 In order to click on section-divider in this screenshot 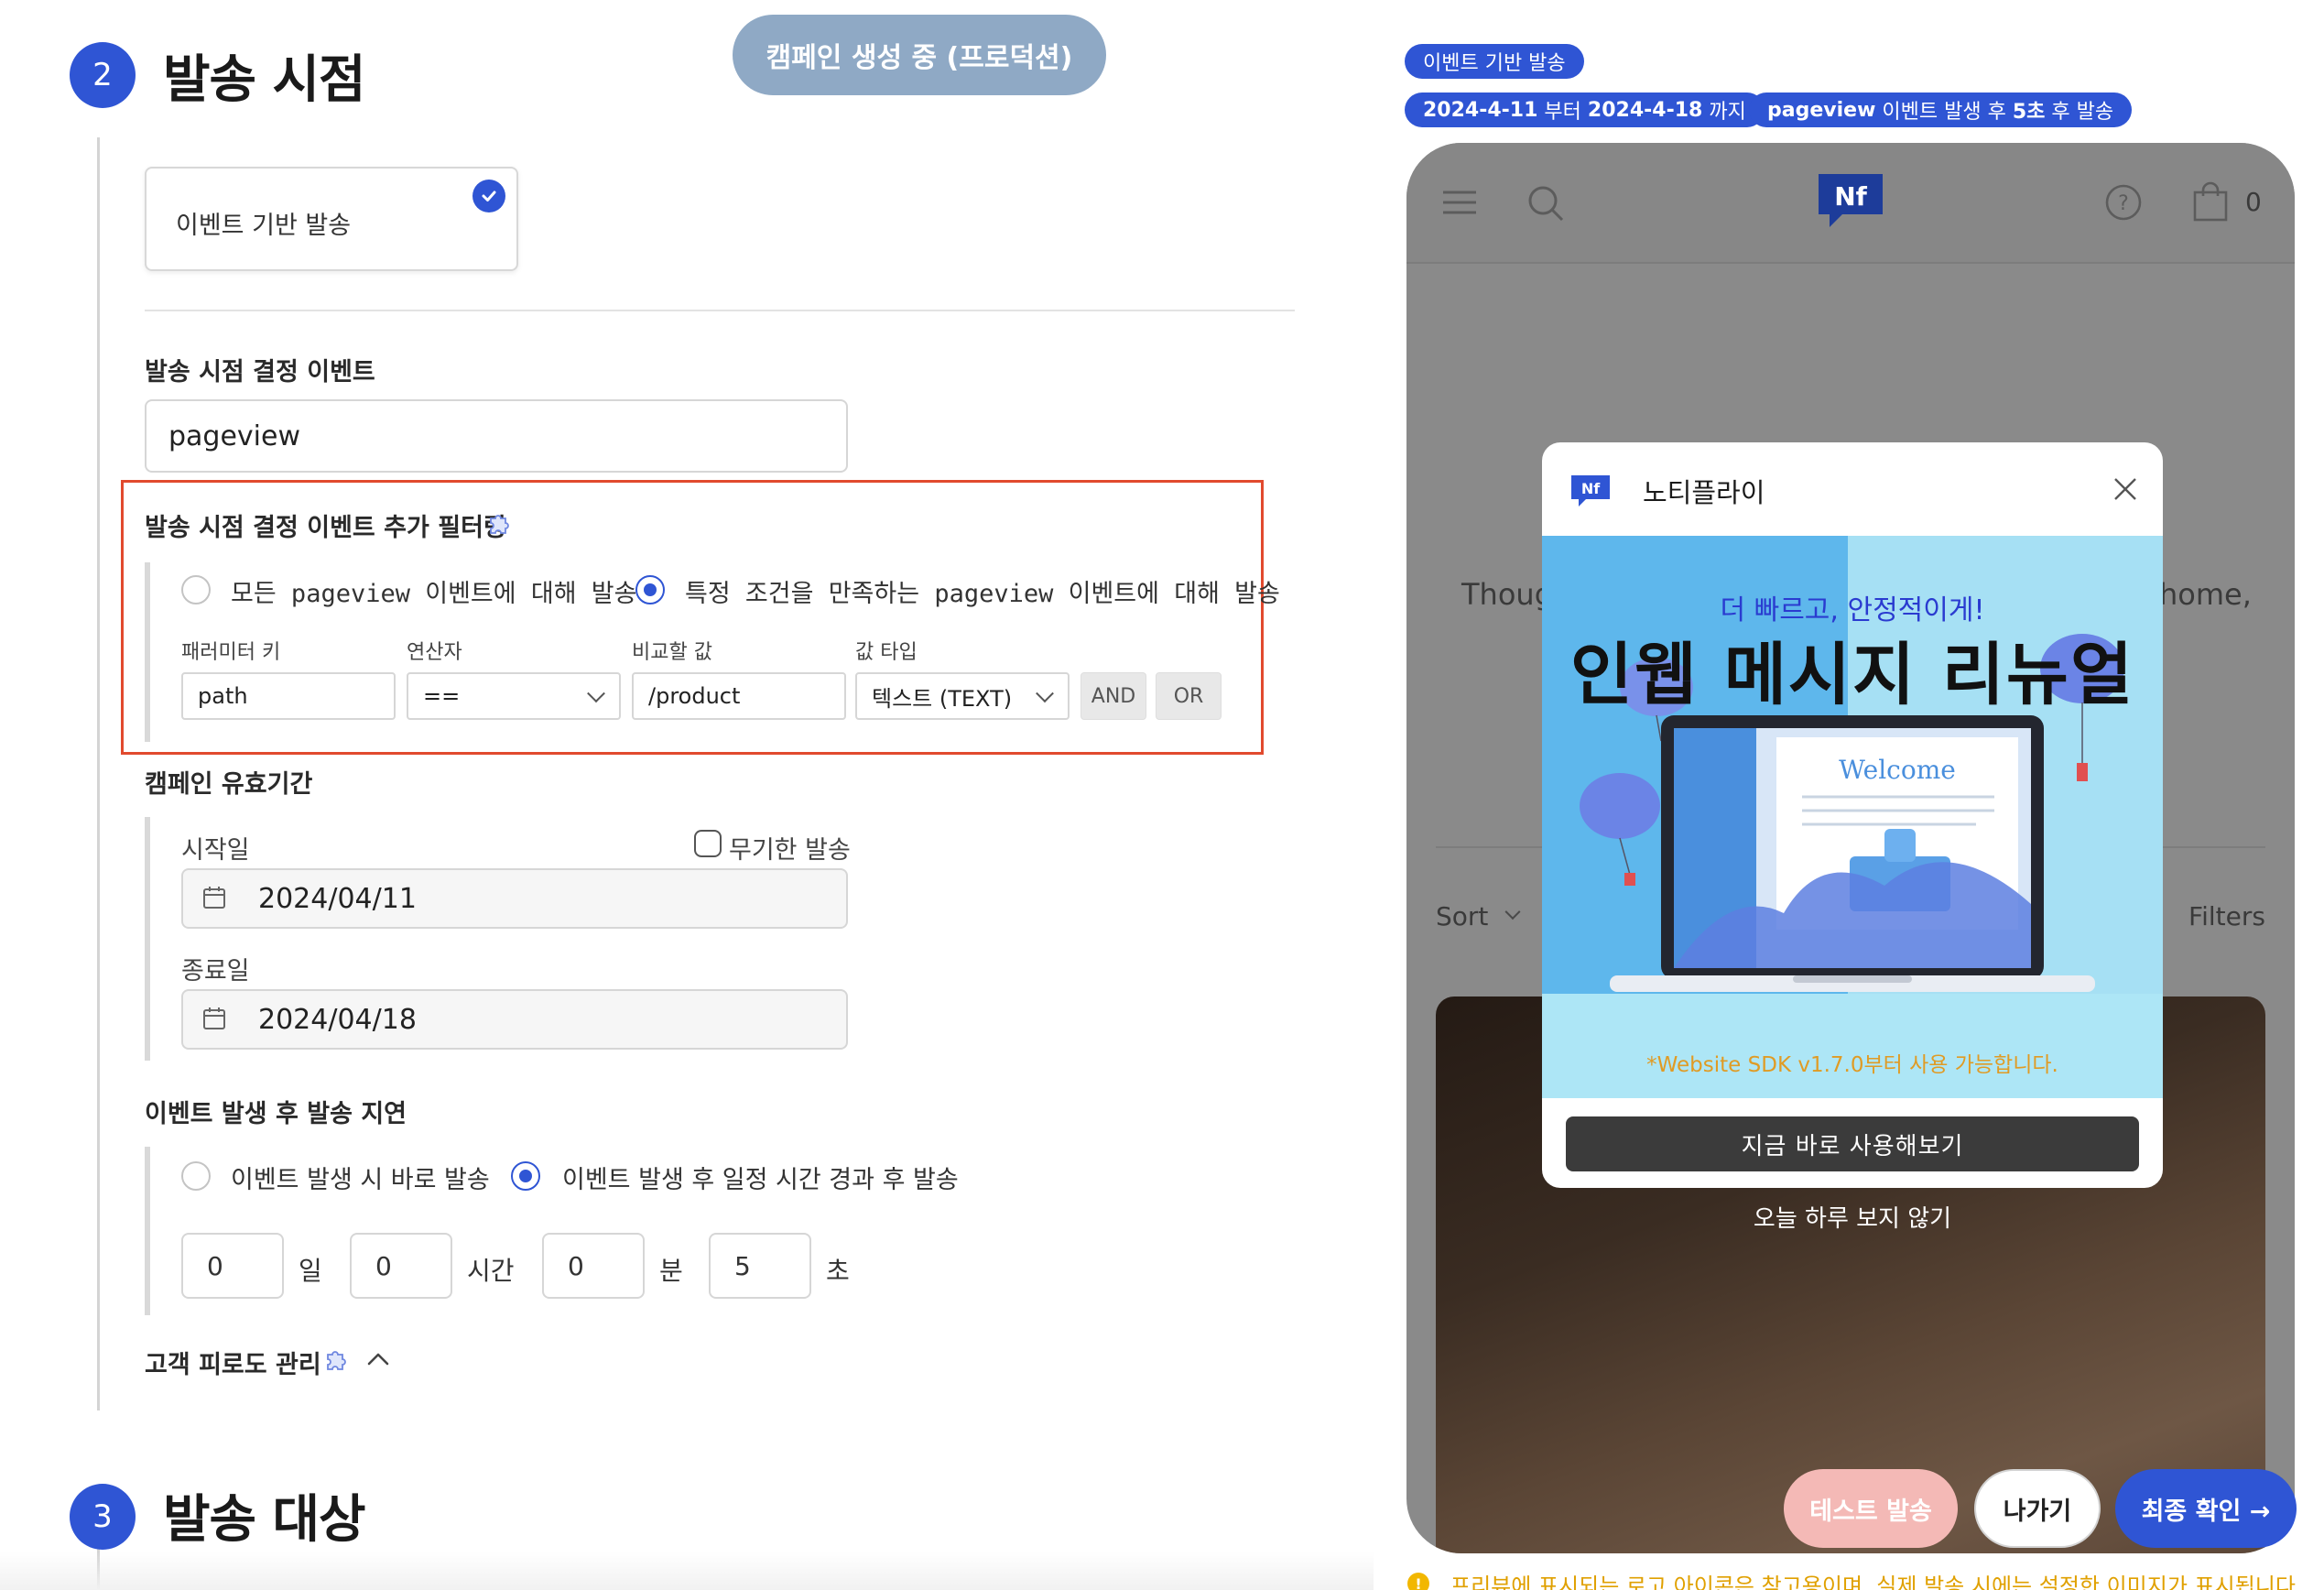, I will do `click(720, 310)`.